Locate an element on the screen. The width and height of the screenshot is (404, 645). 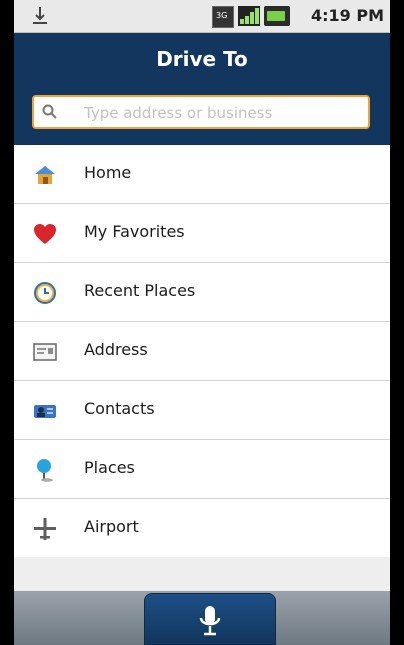
list-item-label: Airport is located at coordinates (111, 526).